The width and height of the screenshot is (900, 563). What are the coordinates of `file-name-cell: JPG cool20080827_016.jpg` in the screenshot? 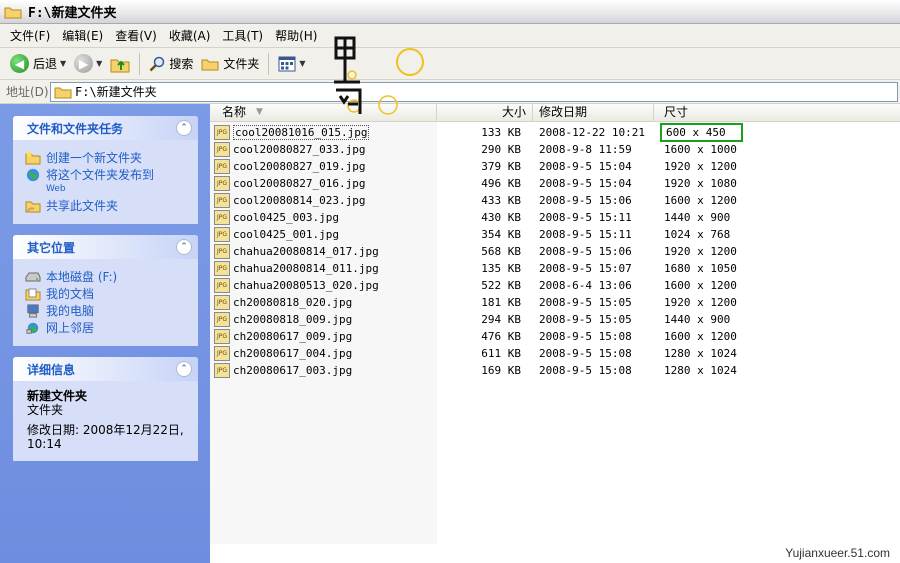 It's located at (323, 183).